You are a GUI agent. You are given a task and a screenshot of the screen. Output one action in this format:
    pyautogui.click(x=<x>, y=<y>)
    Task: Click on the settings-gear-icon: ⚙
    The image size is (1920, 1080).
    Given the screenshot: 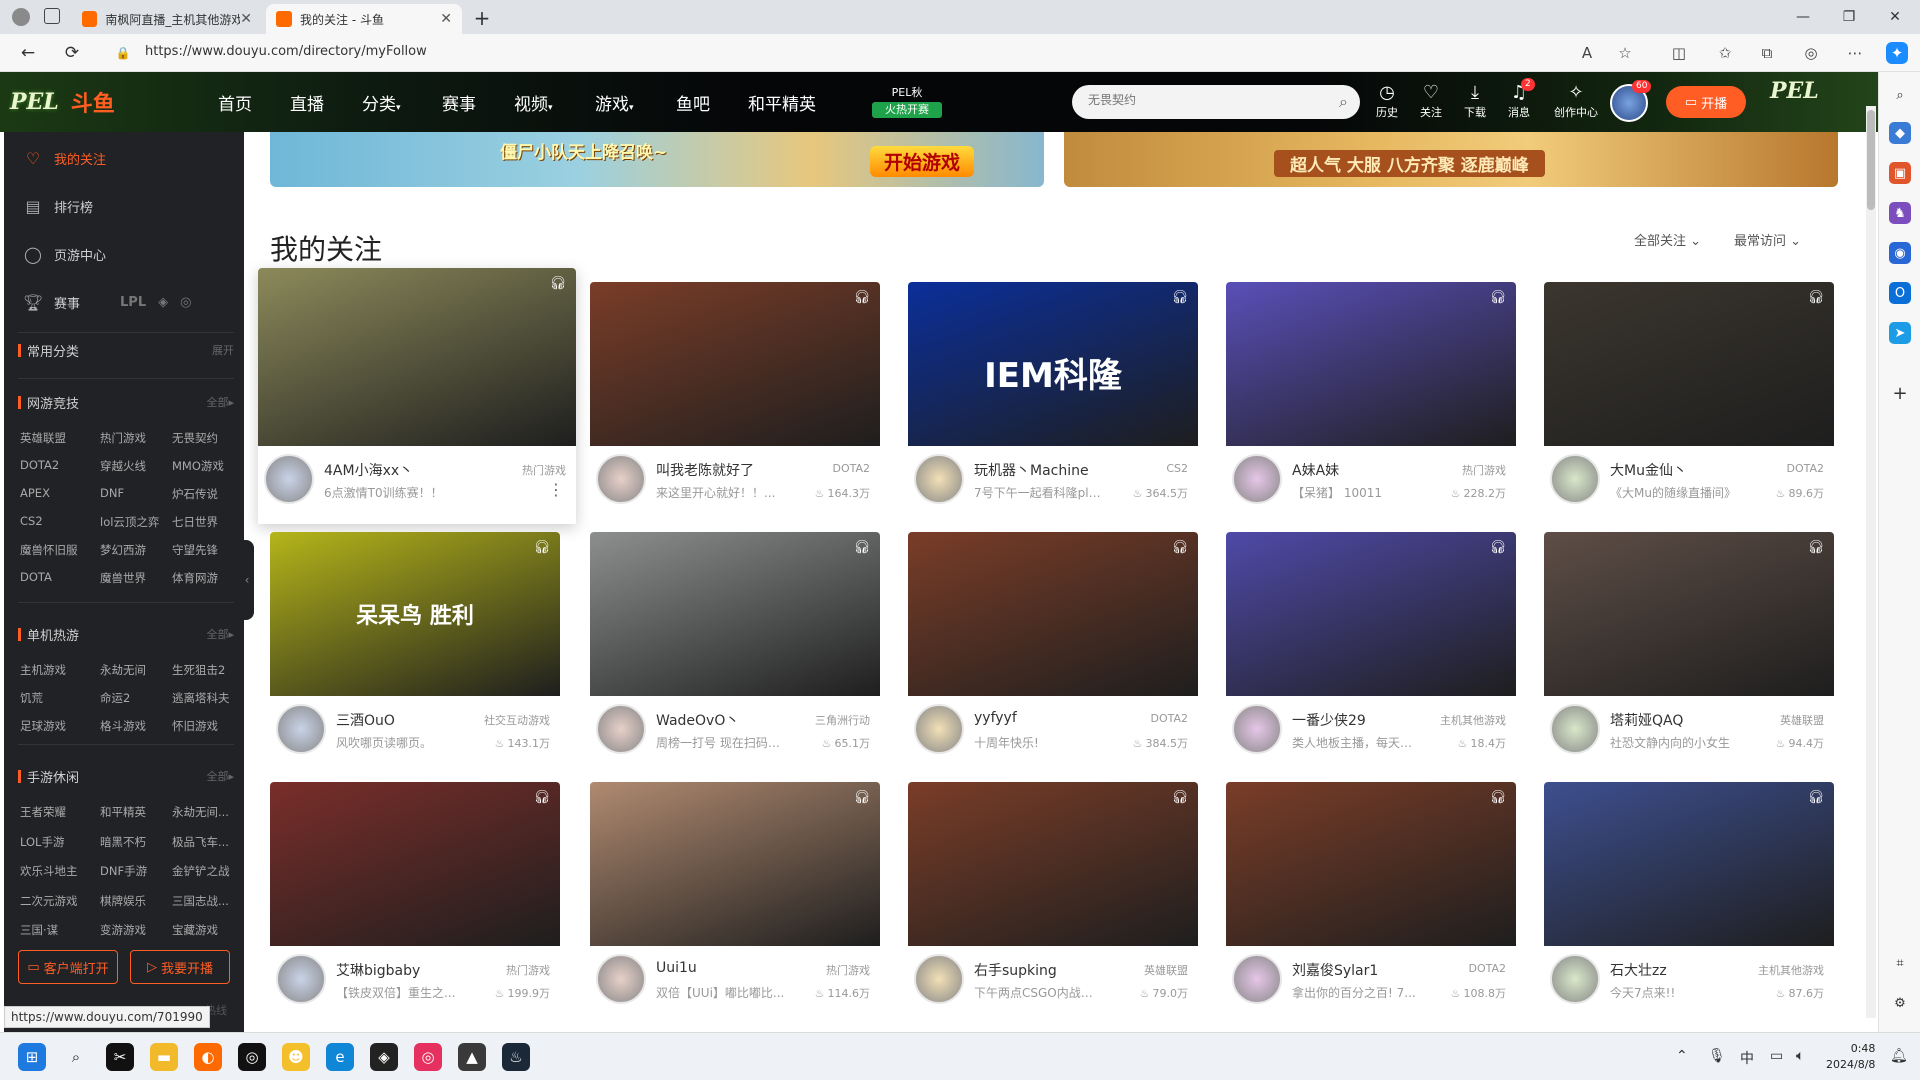 What is the action you would take?
    pyautogui.click(x=1900, y=1003)
    